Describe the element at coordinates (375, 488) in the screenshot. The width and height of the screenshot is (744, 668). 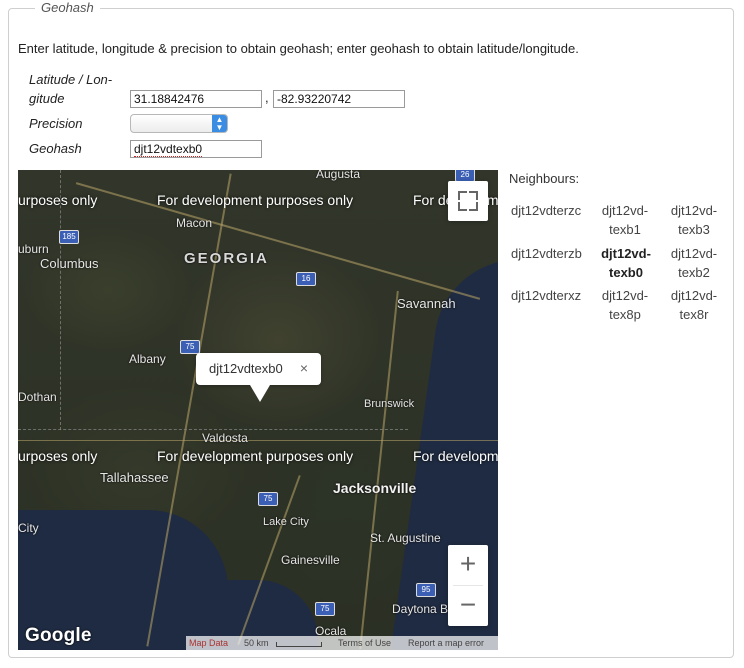
I see `city-label: Jacksonville` at that location.